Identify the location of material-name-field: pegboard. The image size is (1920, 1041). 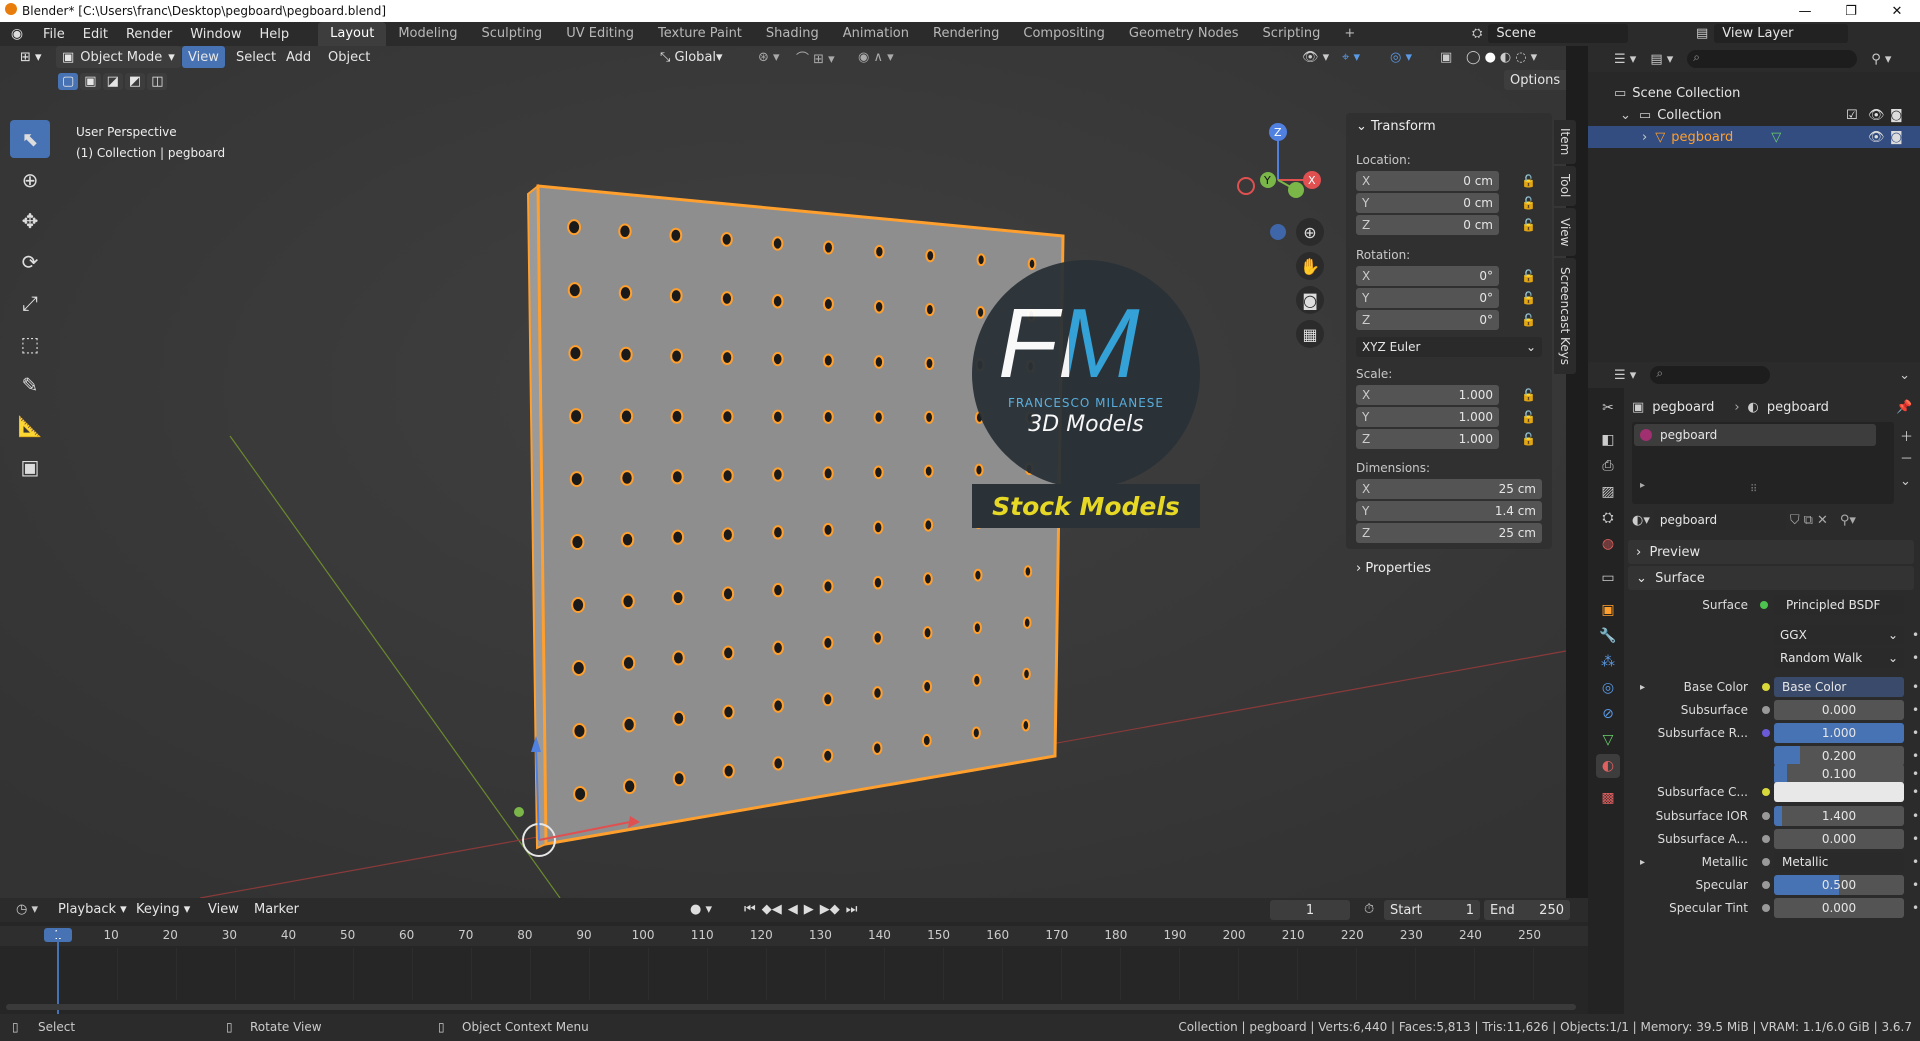
(1719, 520).